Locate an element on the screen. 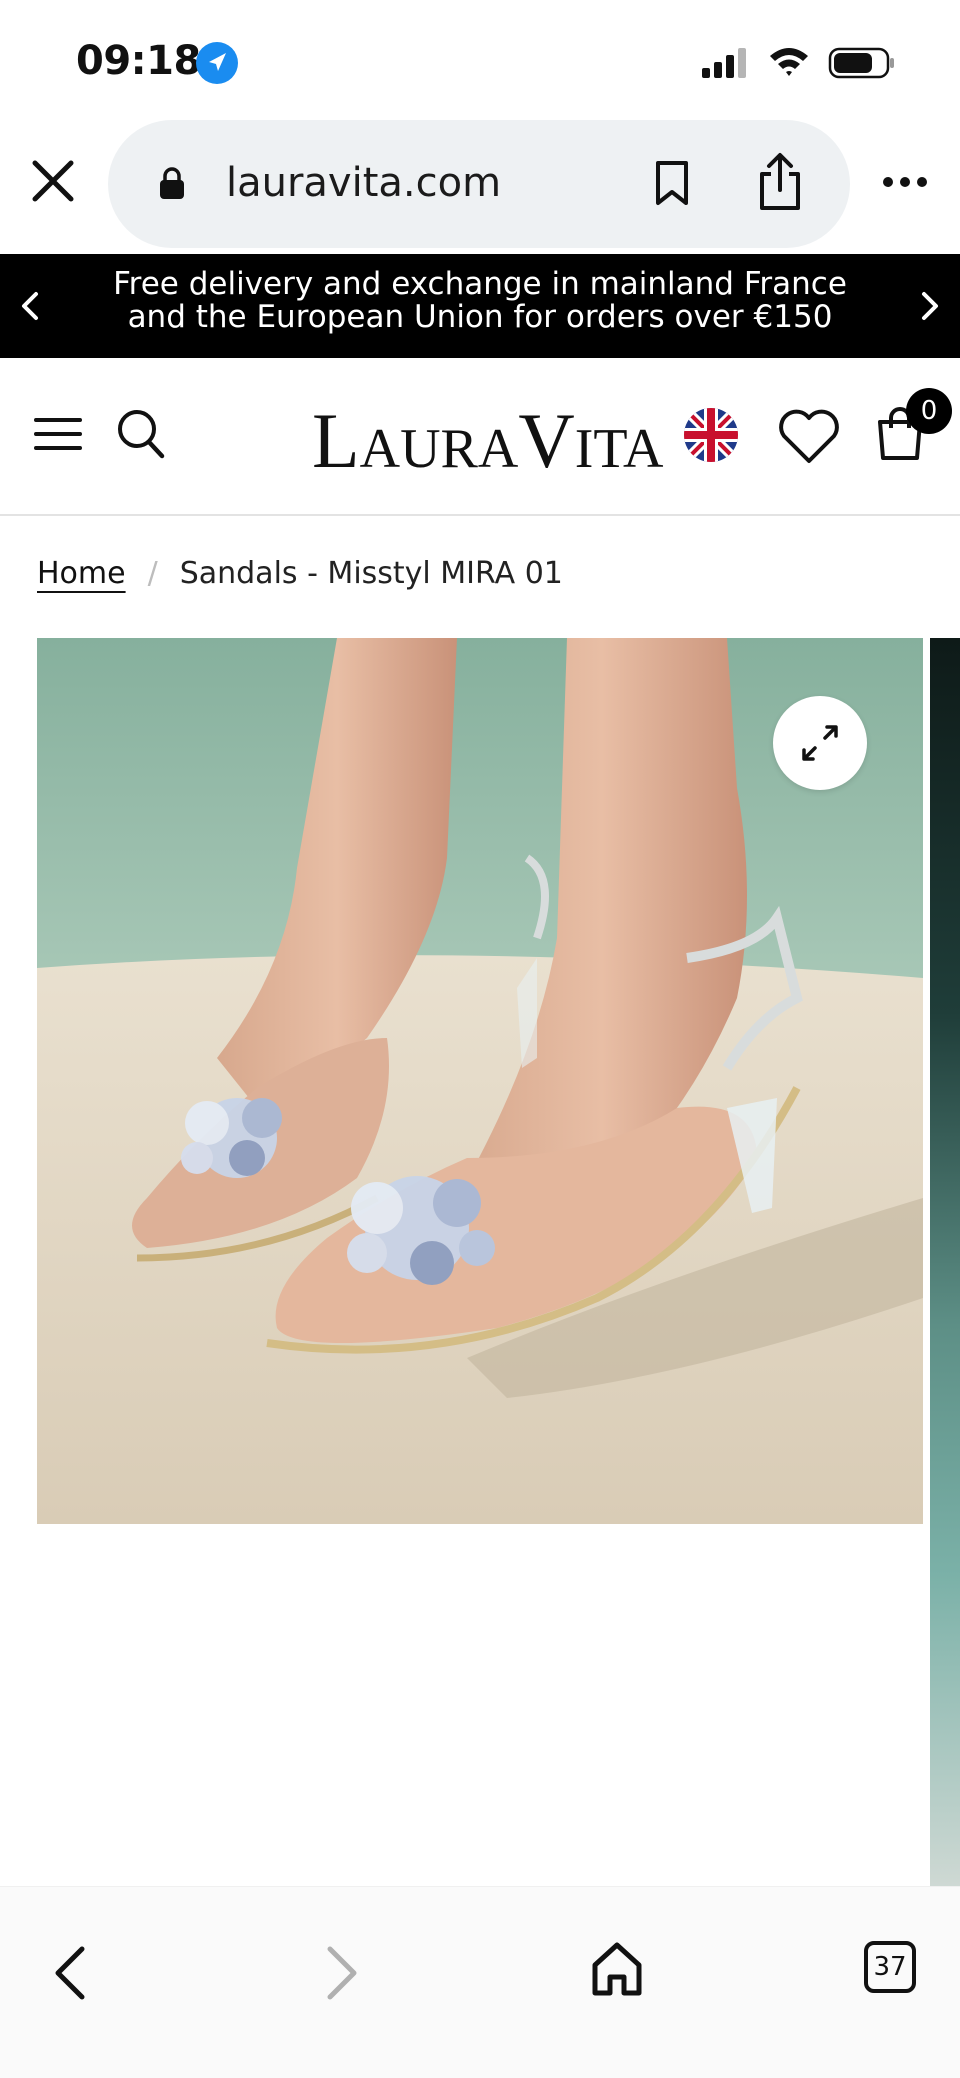 Image resolution: width=960 pixels, height=2078 pixels. wifi-icon is located at coordinates (789, 61).